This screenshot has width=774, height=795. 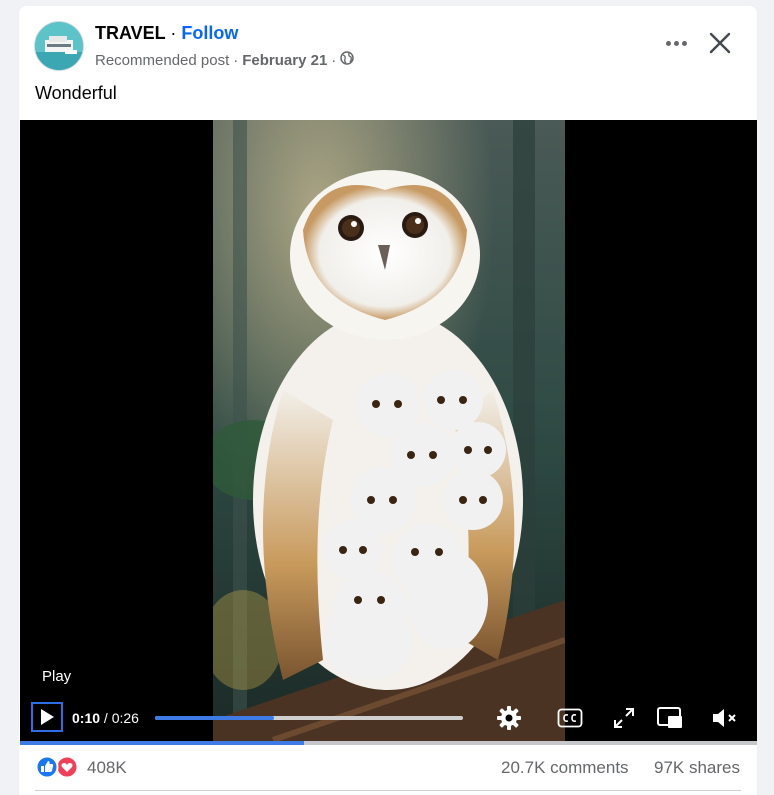 I want to click on recommended-label: Recommended post, so click(x=162, y=60).